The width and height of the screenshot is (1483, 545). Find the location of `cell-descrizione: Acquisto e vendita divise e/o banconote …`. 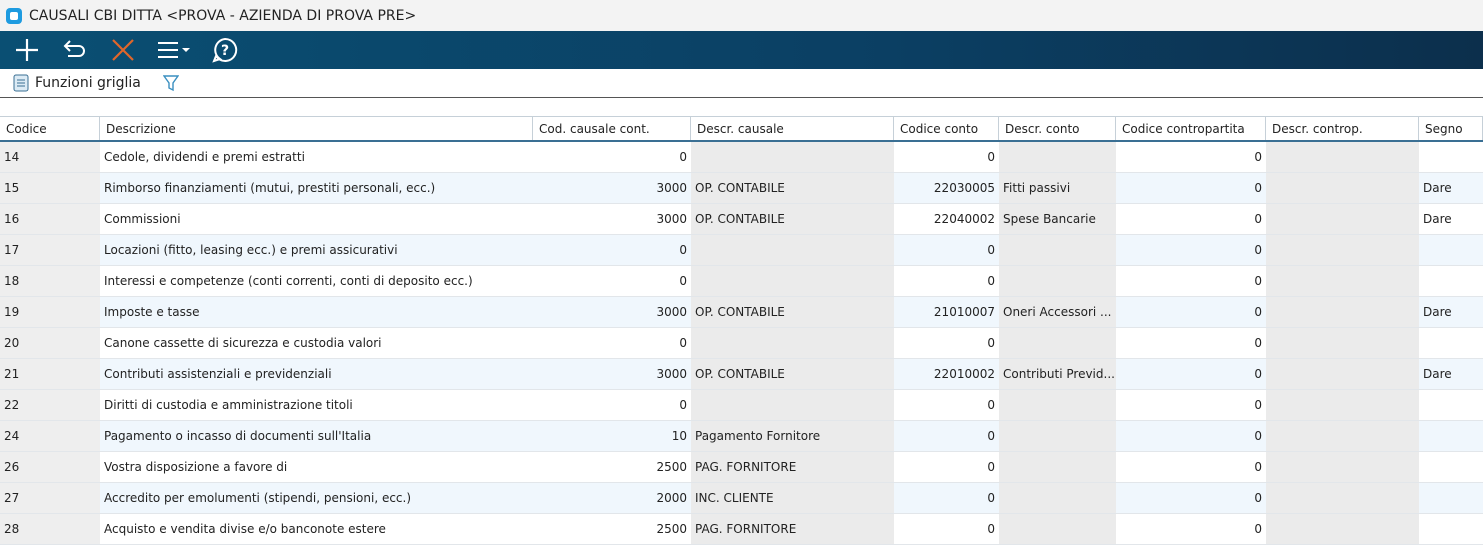

cell-descrizione: Acquisto e vendita divise e/o banconote … is located at coordinates (316, 529).